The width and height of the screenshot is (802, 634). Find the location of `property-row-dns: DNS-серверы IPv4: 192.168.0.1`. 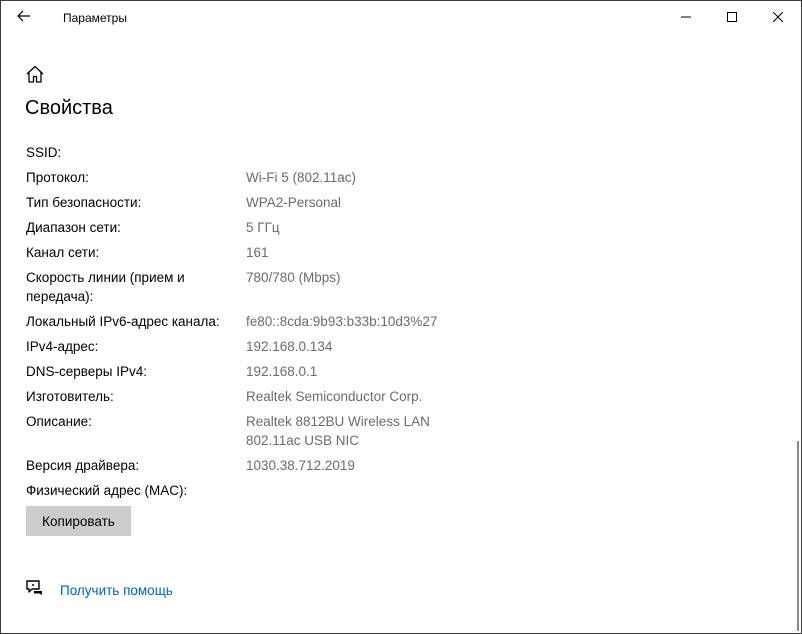

property-row-dns: DNS-серверы IPv4: 192.168.0.1 is located at coordinates (286, 371).